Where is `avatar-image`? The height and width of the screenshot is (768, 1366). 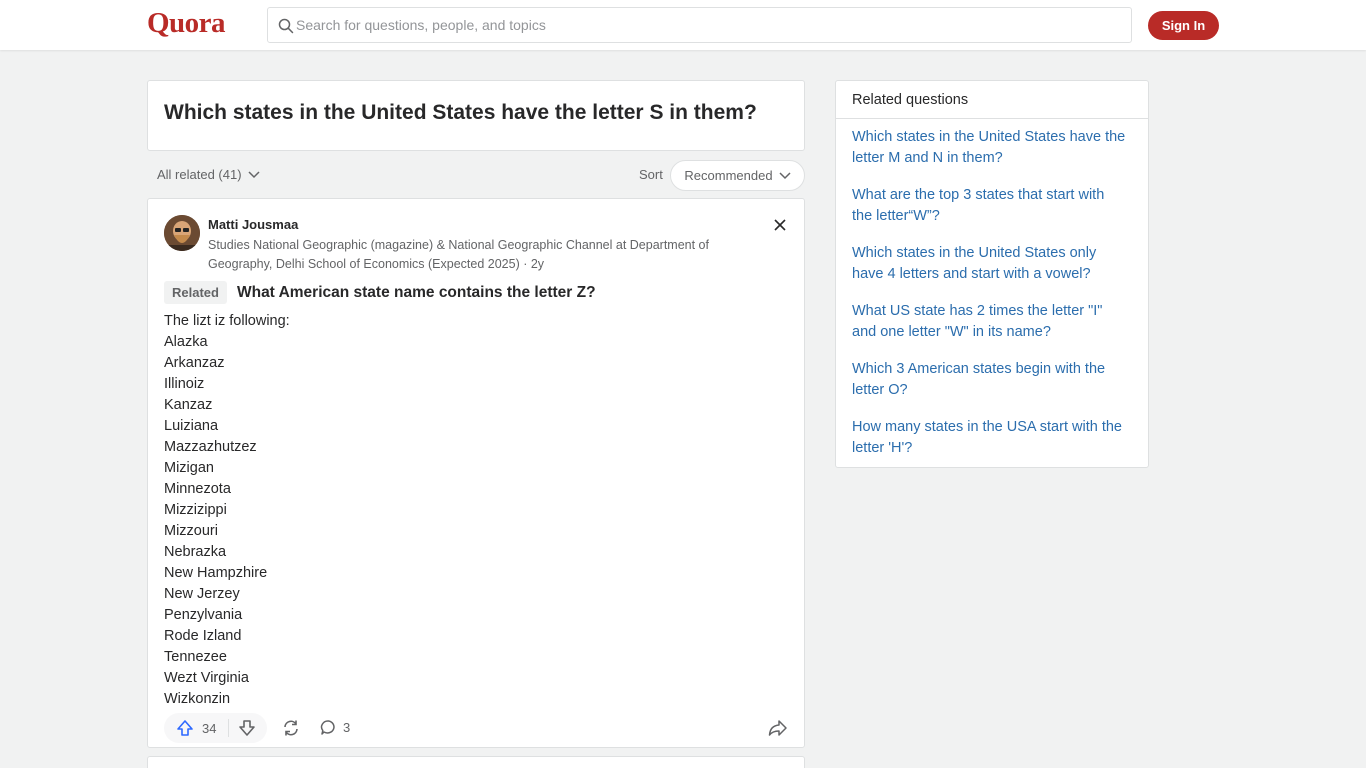
avatar-image is located at coordinates (182, 233).